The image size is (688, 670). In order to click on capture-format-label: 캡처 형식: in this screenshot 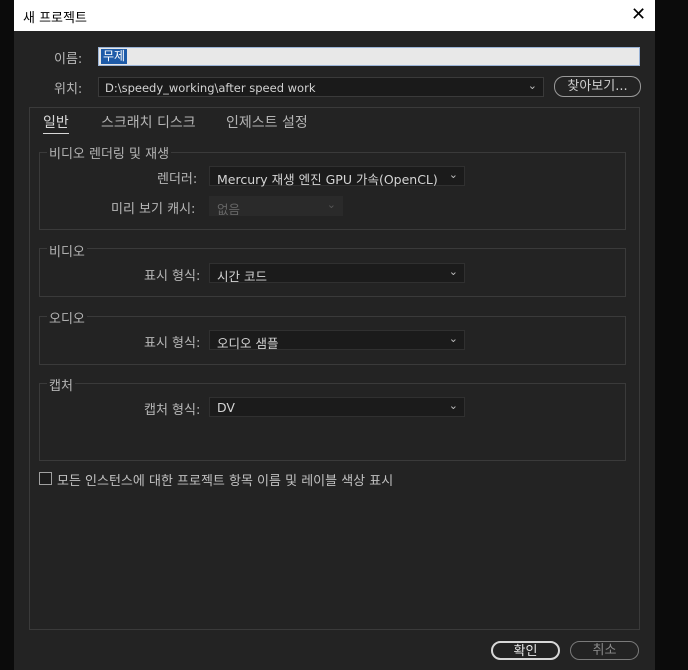, I will do `click(172, 410)`.